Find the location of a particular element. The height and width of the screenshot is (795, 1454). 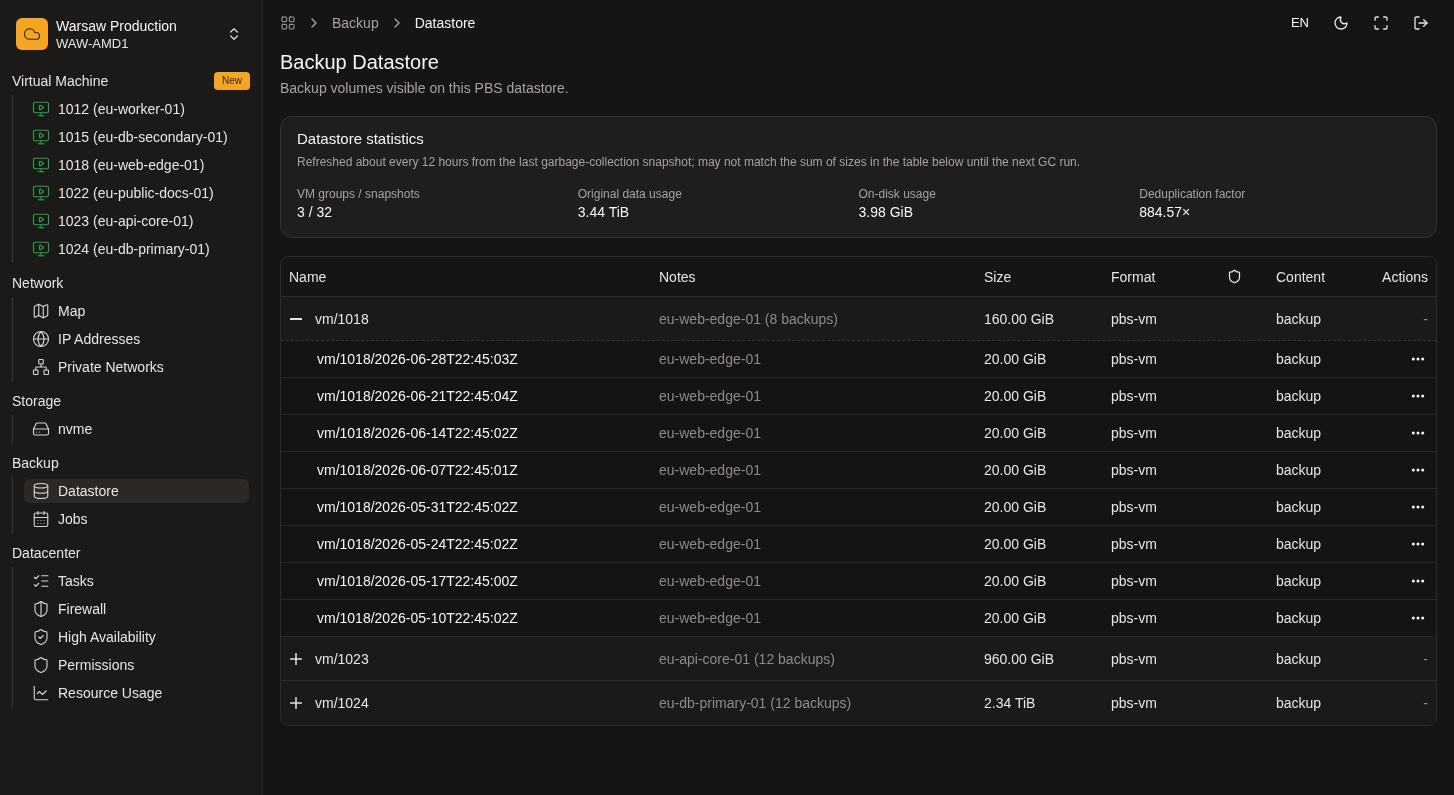

sidebar-item: IP Addresses is located at coordinates (136, 339).